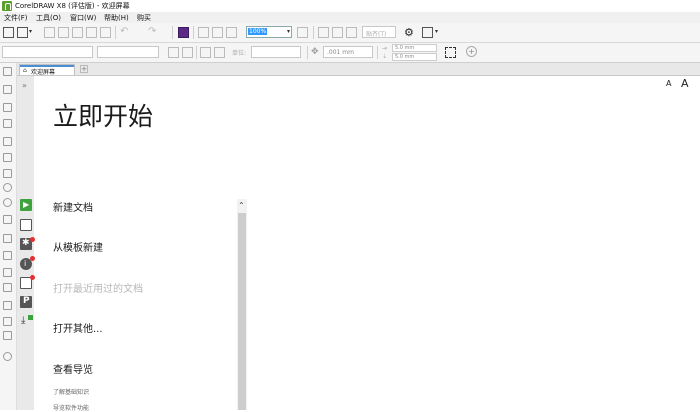  I want to click on font-size-large-button: A, so click(685, 83).